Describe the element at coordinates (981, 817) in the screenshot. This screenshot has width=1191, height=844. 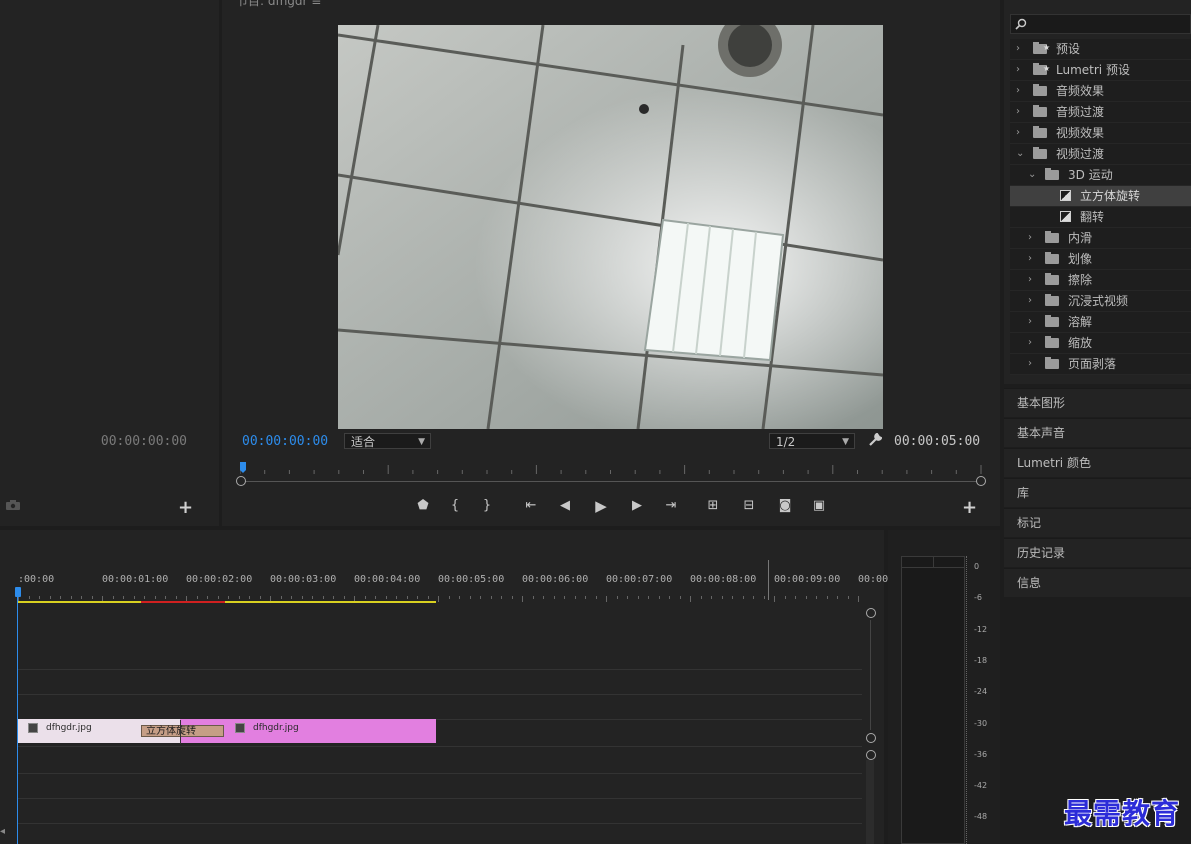
I see `meter-label: -48` at that location.